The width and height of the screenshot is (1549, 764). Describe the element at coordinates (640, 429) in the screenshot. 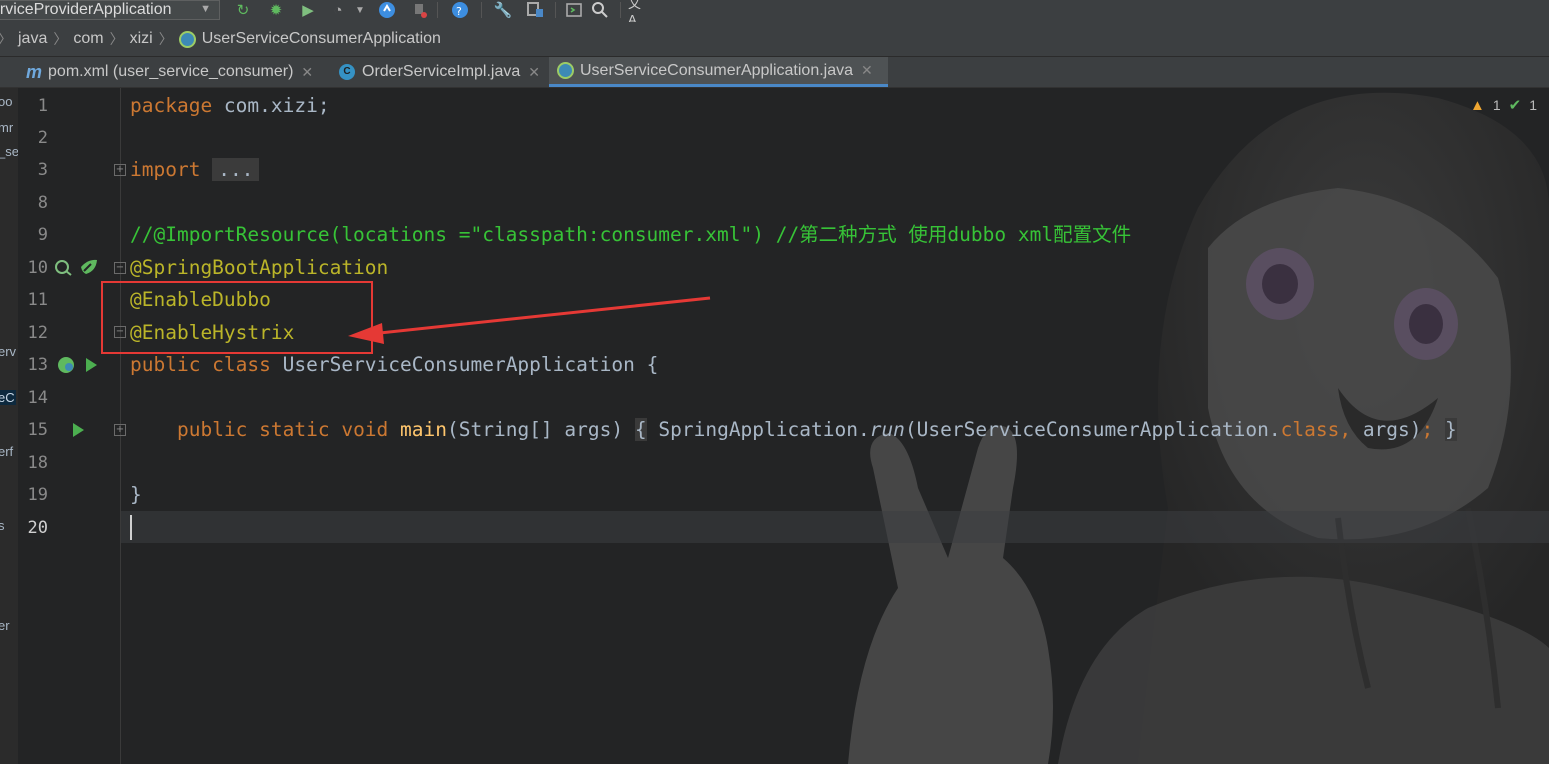

I see `folded-brace-open: {` at that location.